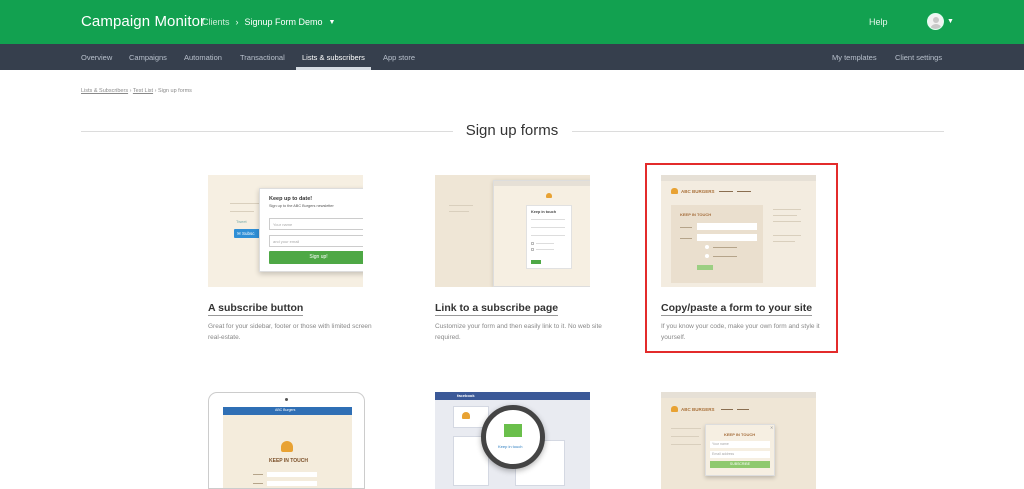 Image resolution: width=1024 pixels, height=489 pixels. I want to click on my-templates-link: My templates, so click(854, 57).